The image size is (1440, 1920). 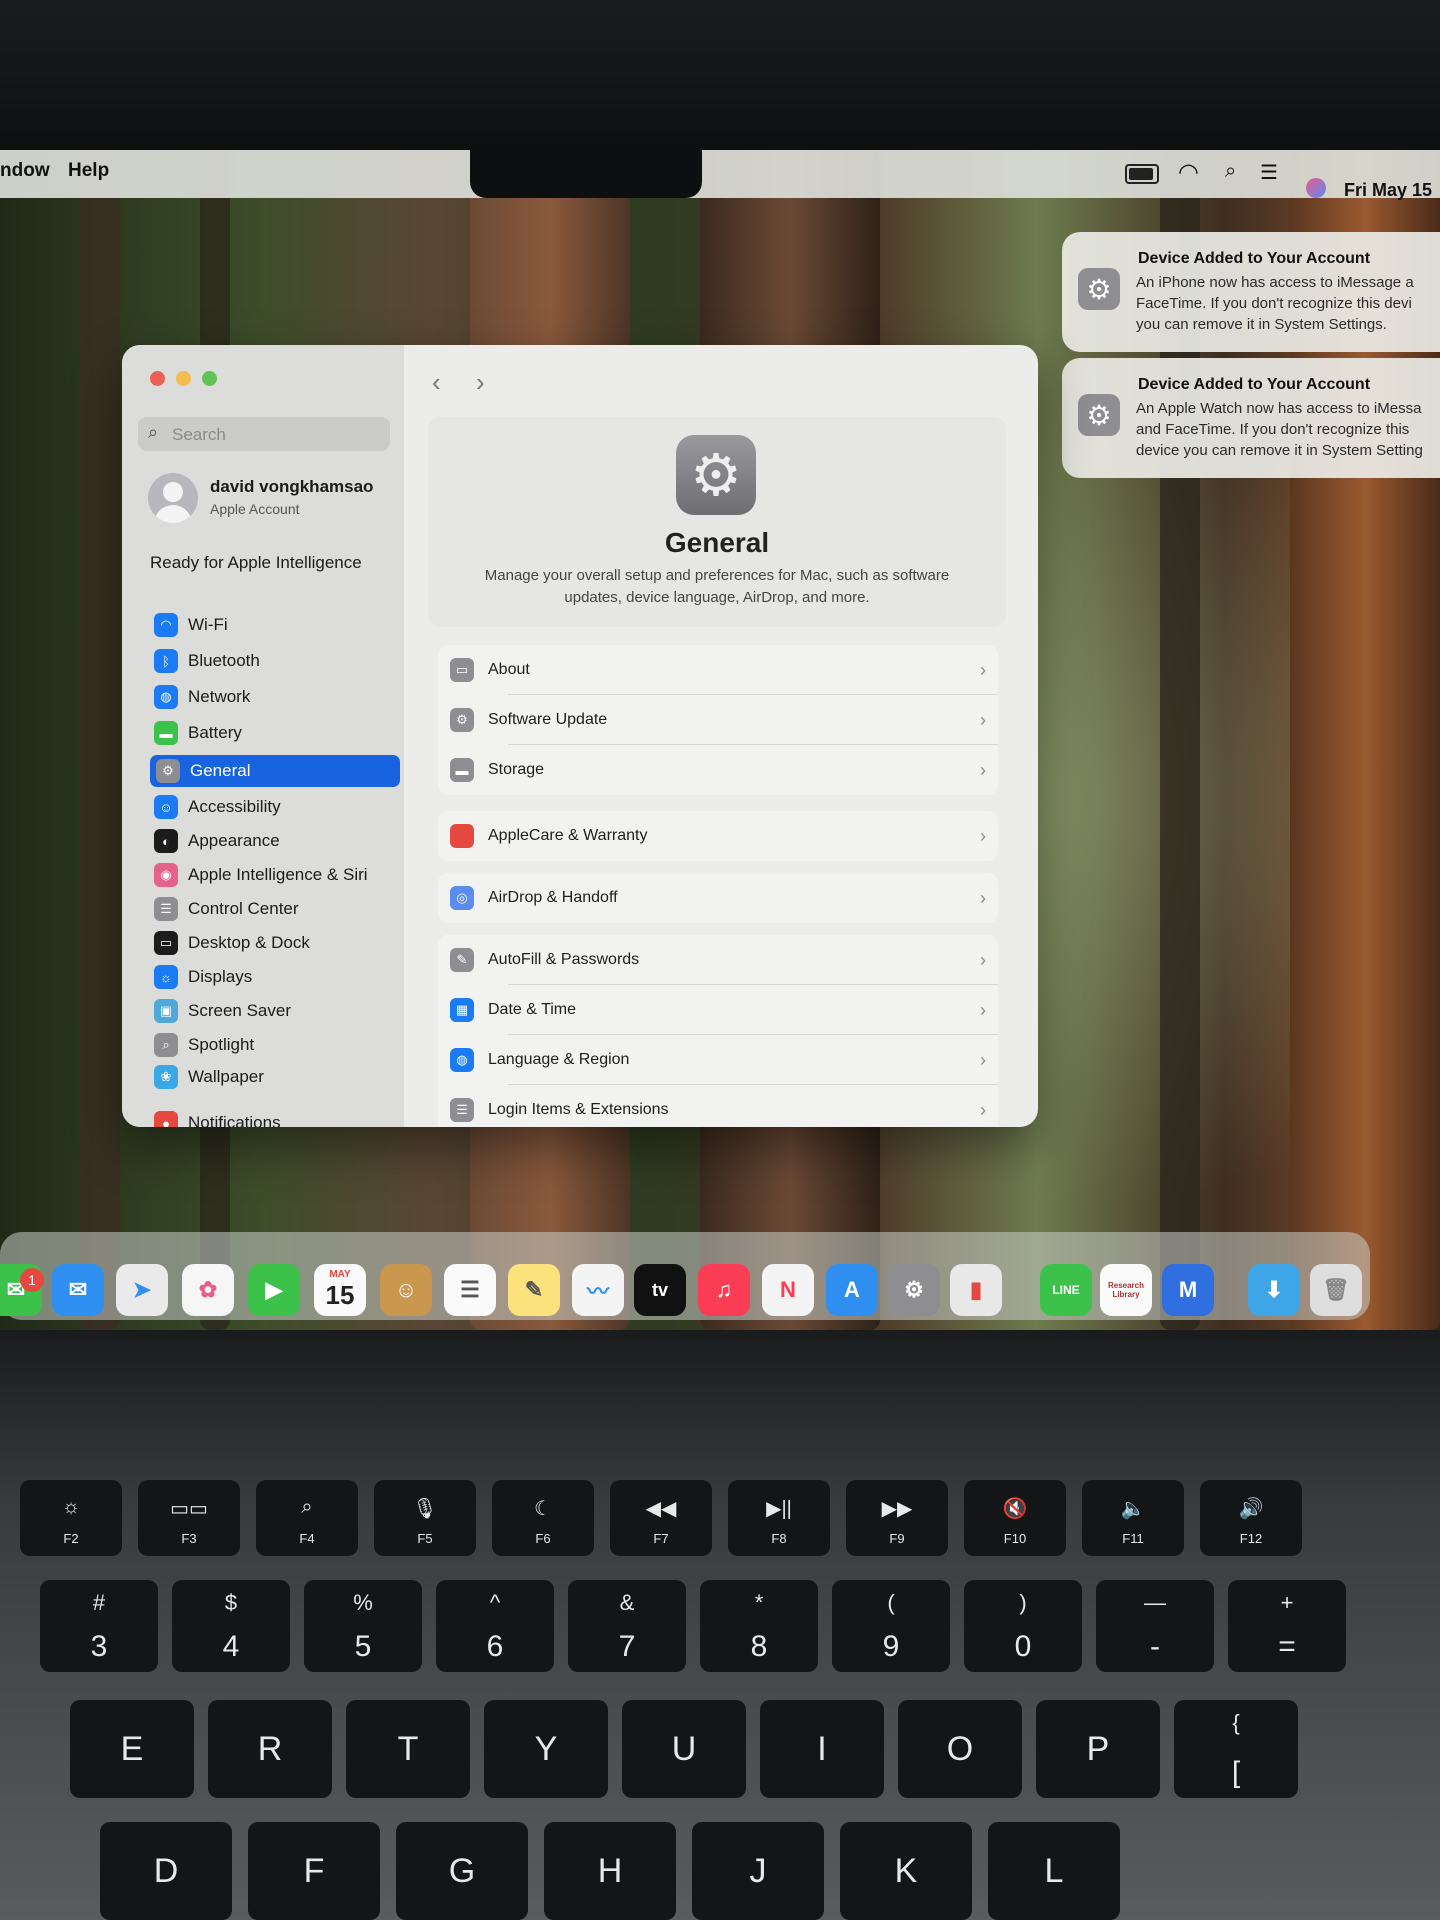 I want to click on sidebar-item-bluetooth: ᛒ Bluetooth, so click(x=276, y=661).